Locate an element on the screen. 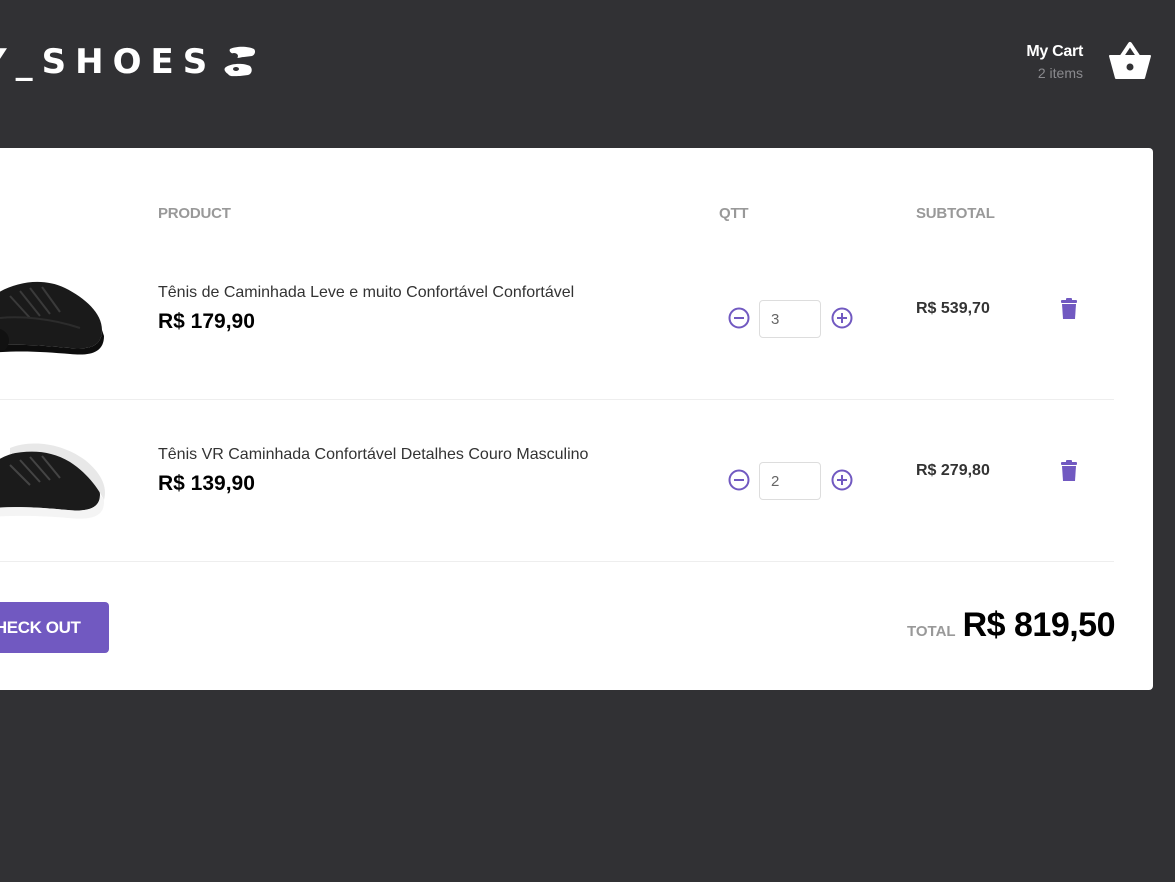 The image size is (1175, 882). logo: Y_SHOES is located at coordinates (131, 62).